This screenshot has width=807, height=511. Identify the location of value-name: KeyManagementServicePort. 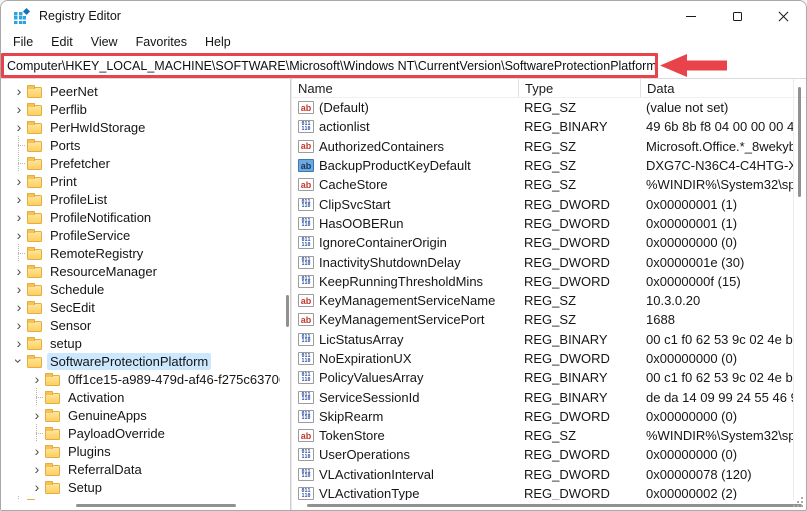
(402, 320).